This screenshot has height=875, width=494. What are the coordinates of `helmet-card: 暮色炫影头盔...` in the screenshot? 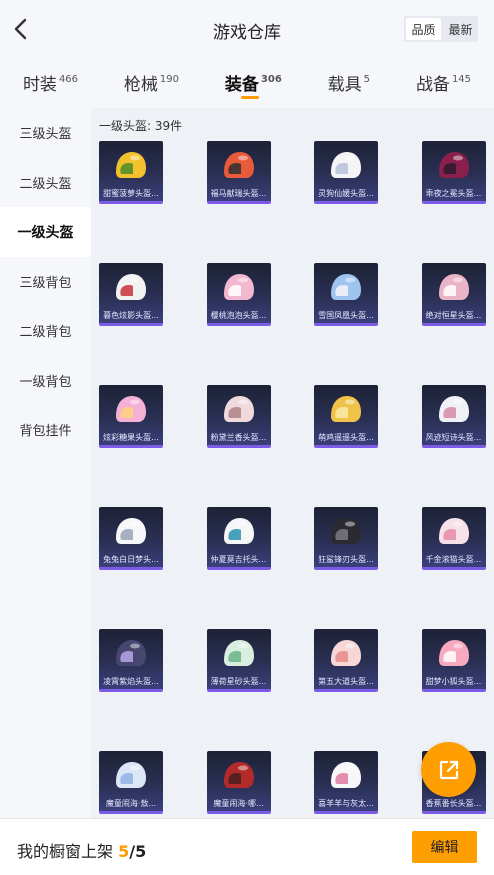 It's located at (131, 294).